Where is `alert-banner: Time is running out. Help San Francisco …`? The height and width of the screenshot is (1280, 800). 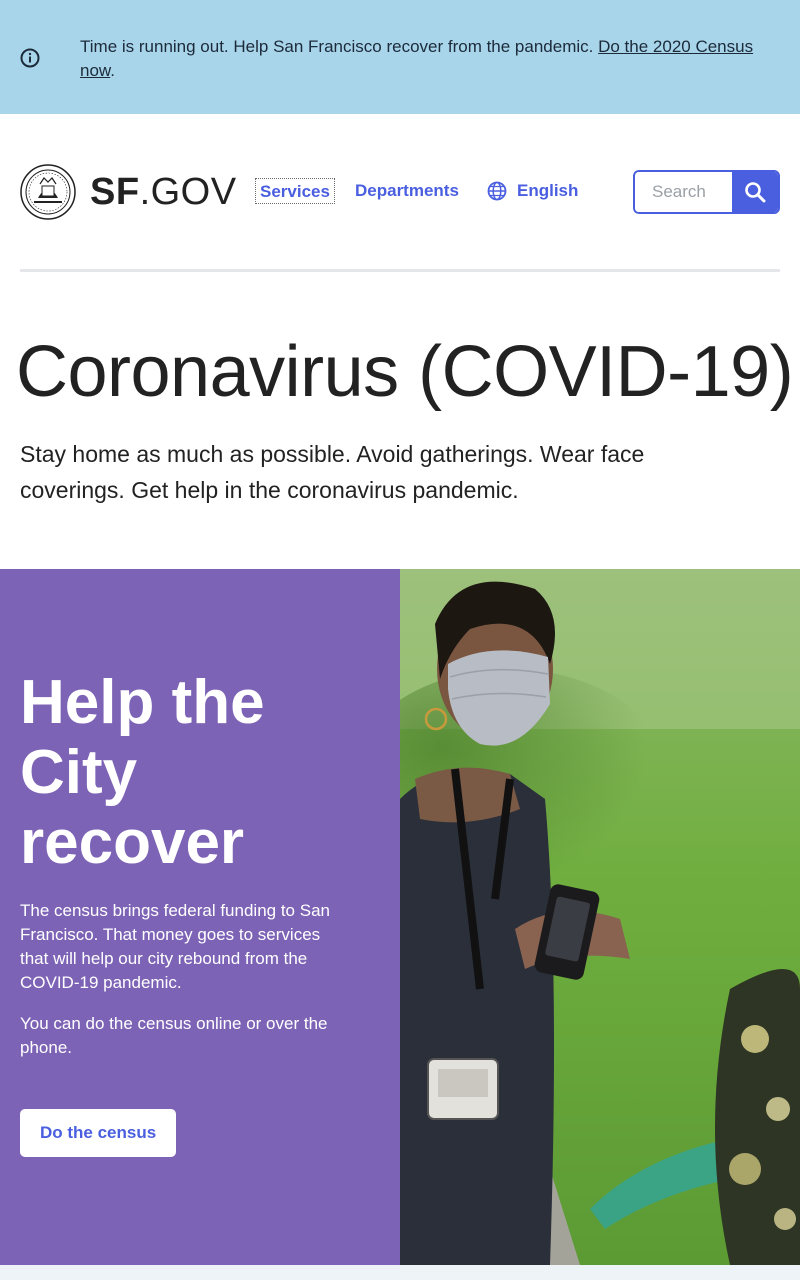
alert-banner: Time is running out. Help San Francisco … is located at coordinates (400, 57).